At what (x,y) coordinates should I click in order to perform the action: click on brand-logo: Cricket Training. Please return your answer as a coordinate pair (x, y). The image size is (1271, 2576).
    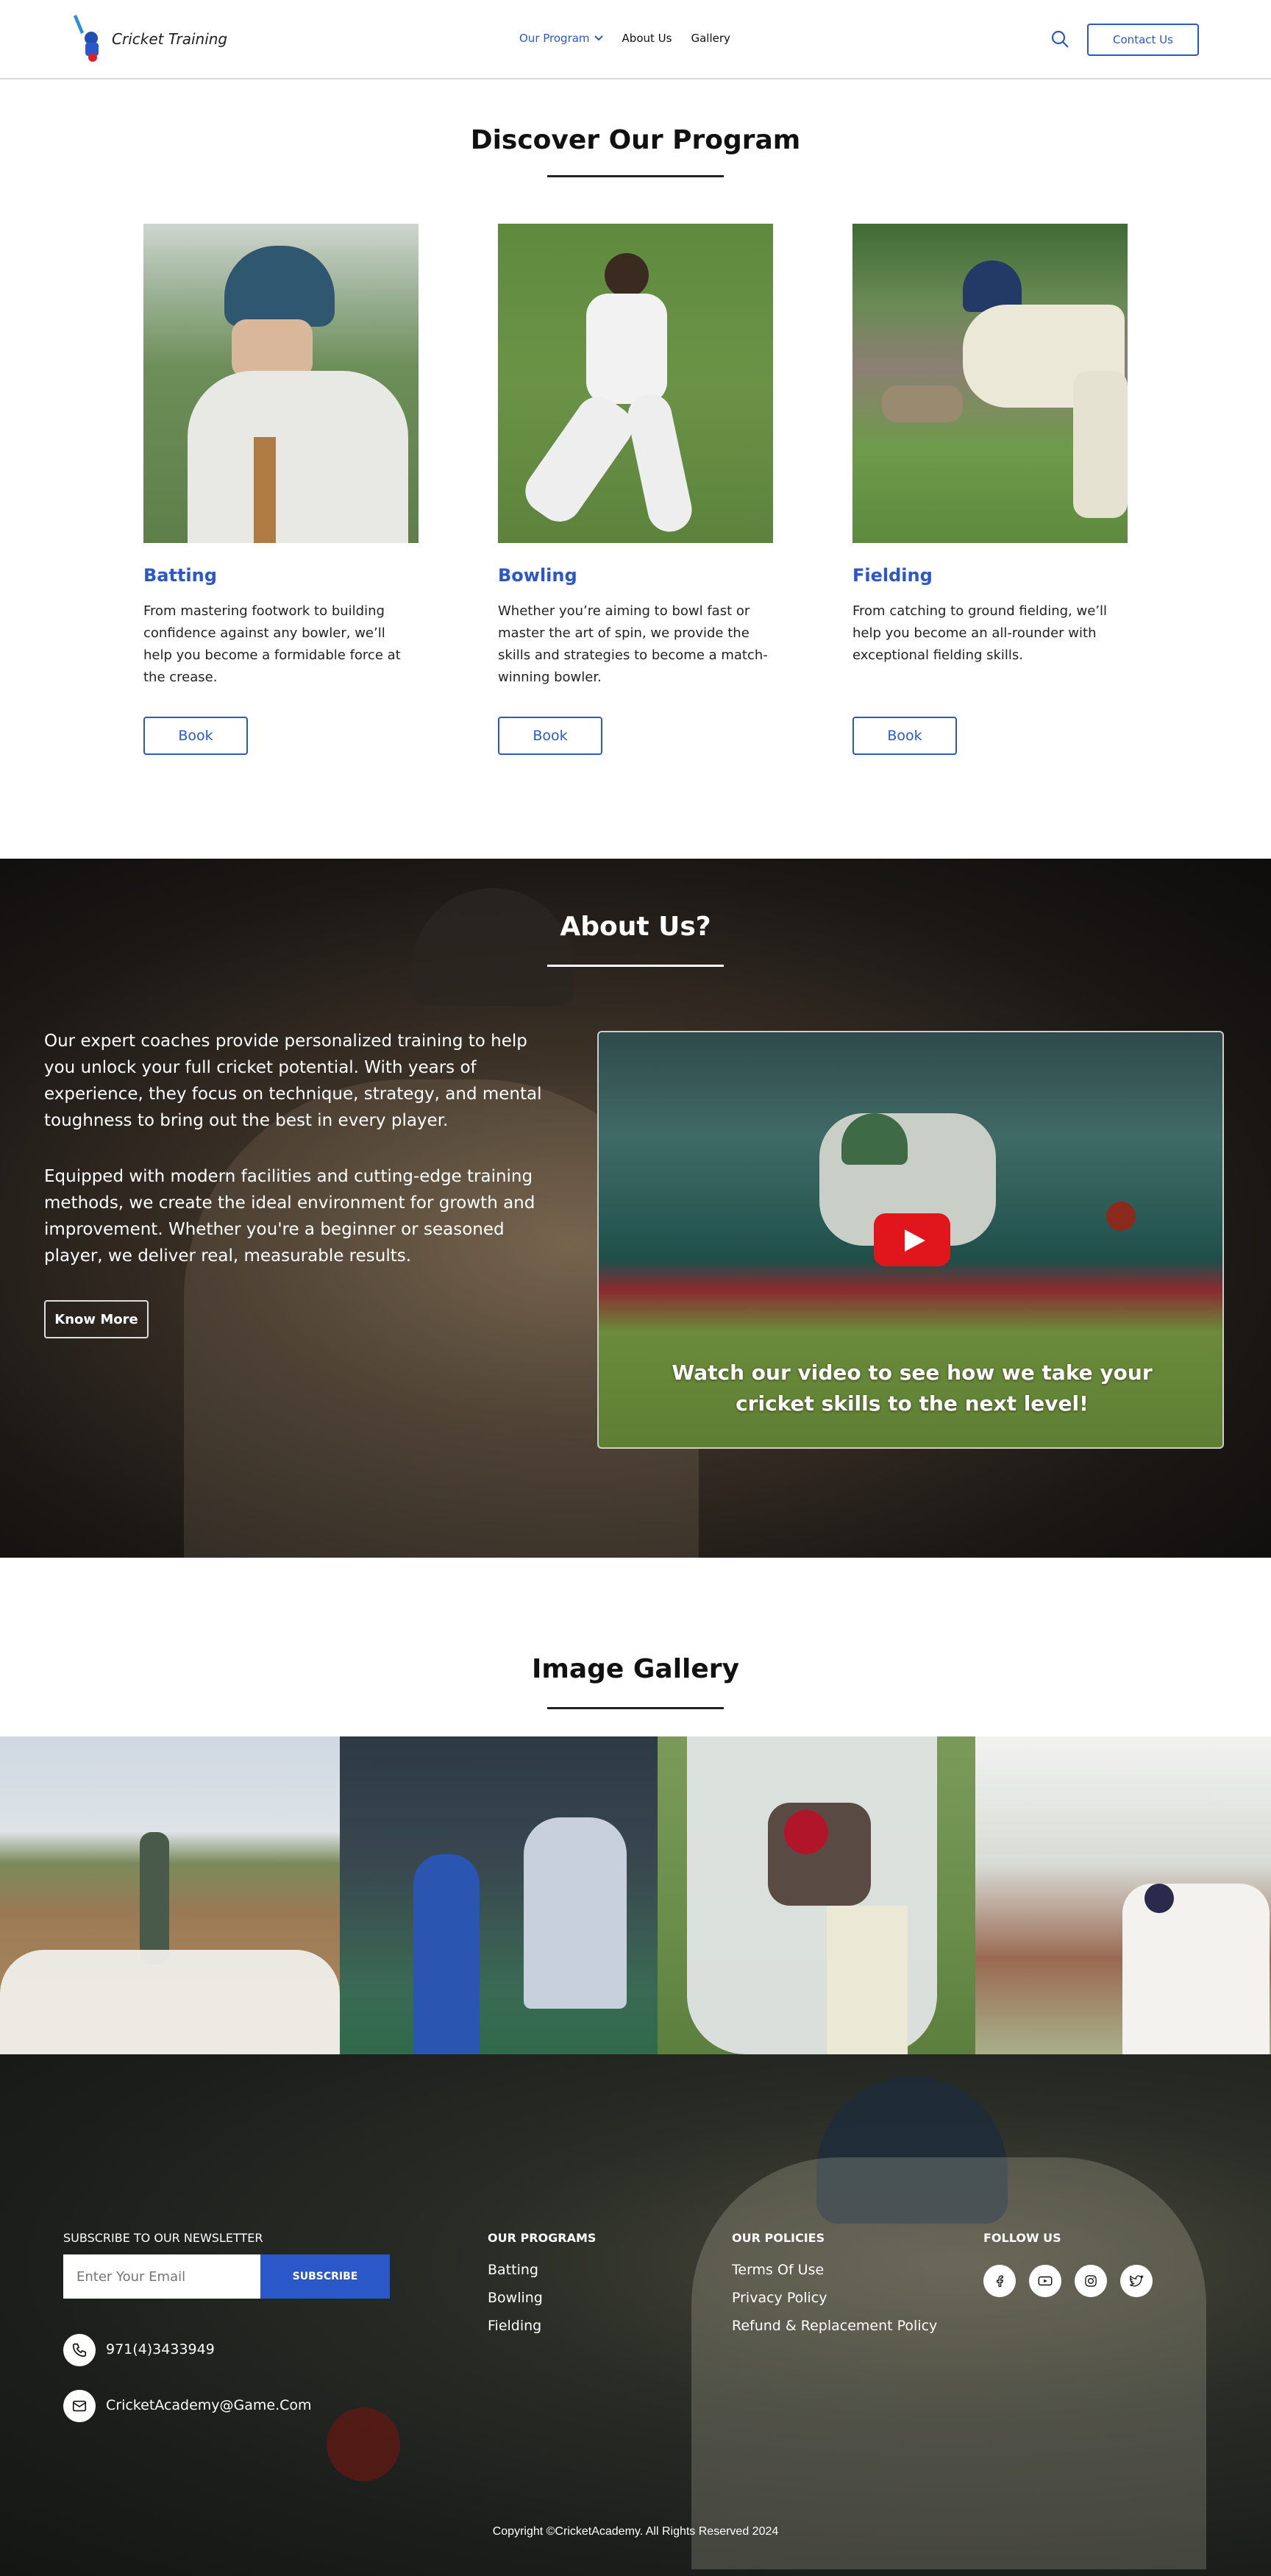
    Looking at the image, I should click on (151, 39).